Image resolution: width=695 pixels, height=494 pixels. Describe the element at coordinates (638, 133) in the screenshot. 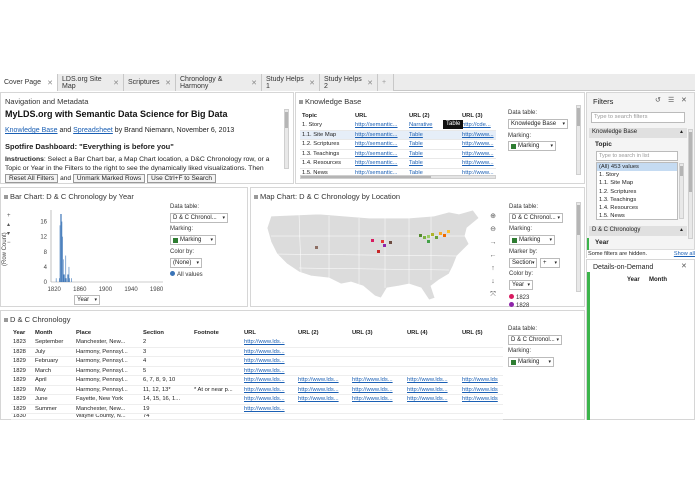

I see `filter-group-header: Knowledge Base ▲` at that location.